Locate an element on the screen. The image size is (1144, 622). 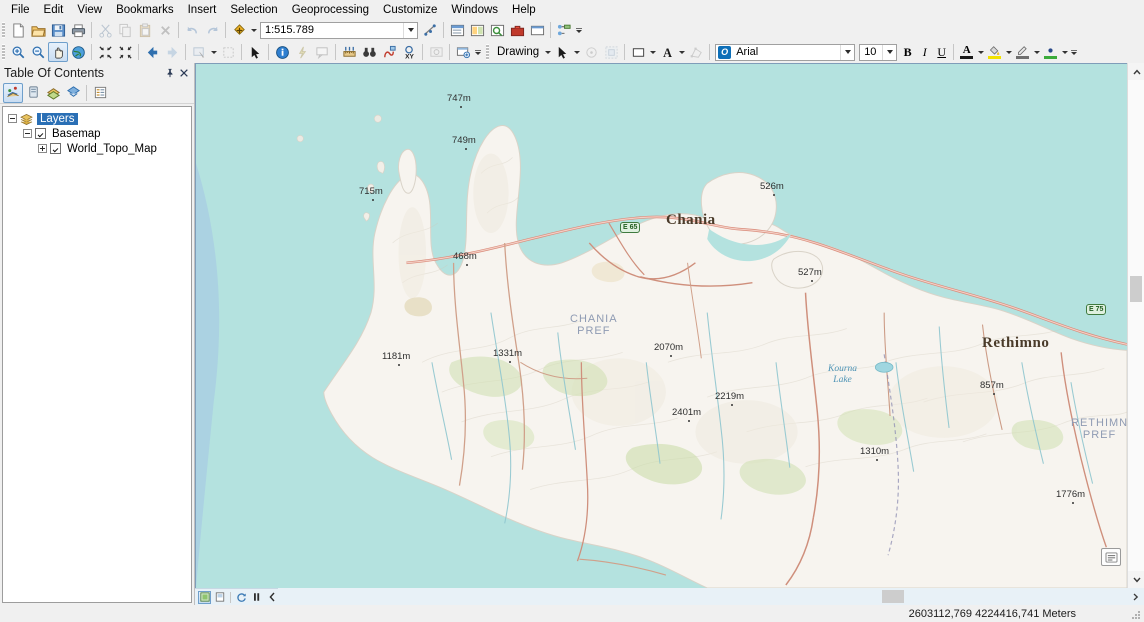
editor-toolbar-button is located at coordinates (430, 30).